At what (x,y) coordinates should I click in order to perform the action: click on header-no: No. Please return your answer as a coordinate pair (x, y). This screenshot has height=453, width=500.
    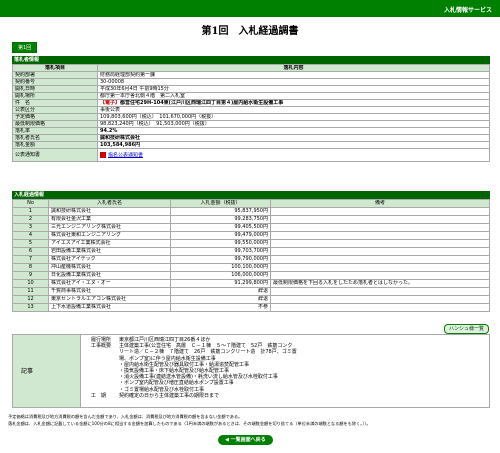
    Looking at the image, I should click on (30, 203).